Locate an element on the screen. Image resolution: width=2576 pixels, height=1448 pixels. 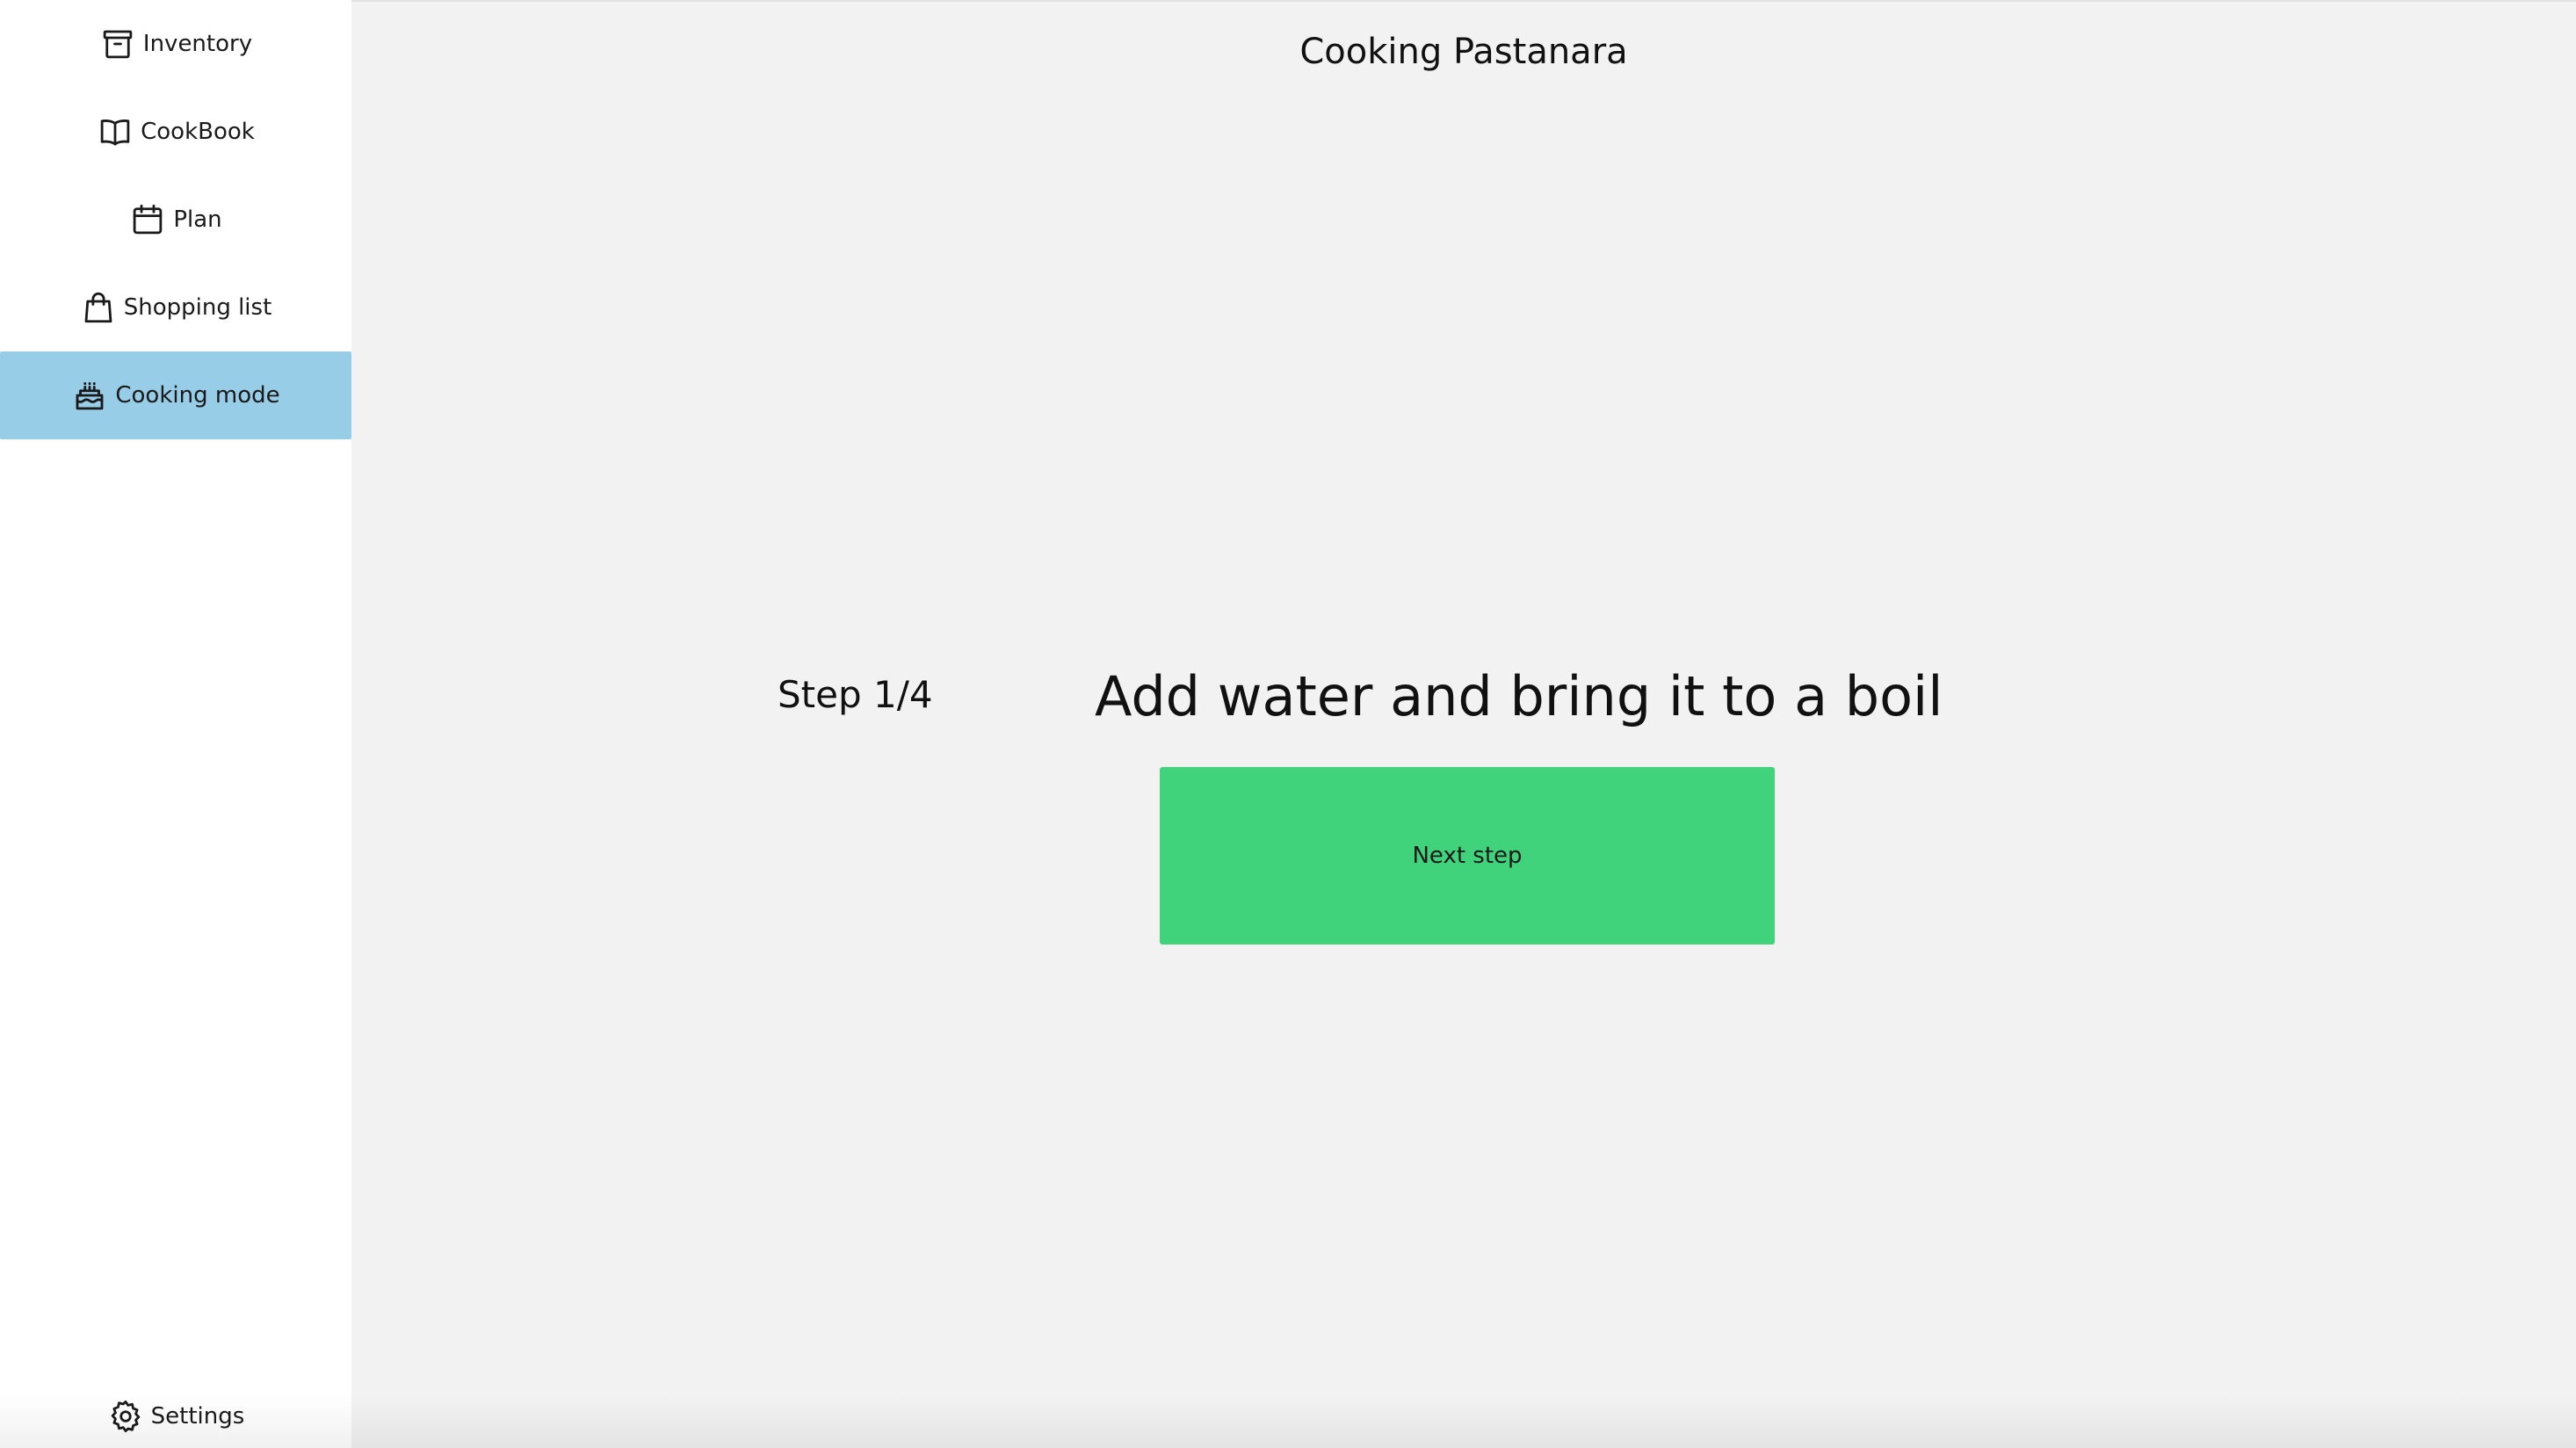
archive-box-icon is located at coordinates (117, 43).